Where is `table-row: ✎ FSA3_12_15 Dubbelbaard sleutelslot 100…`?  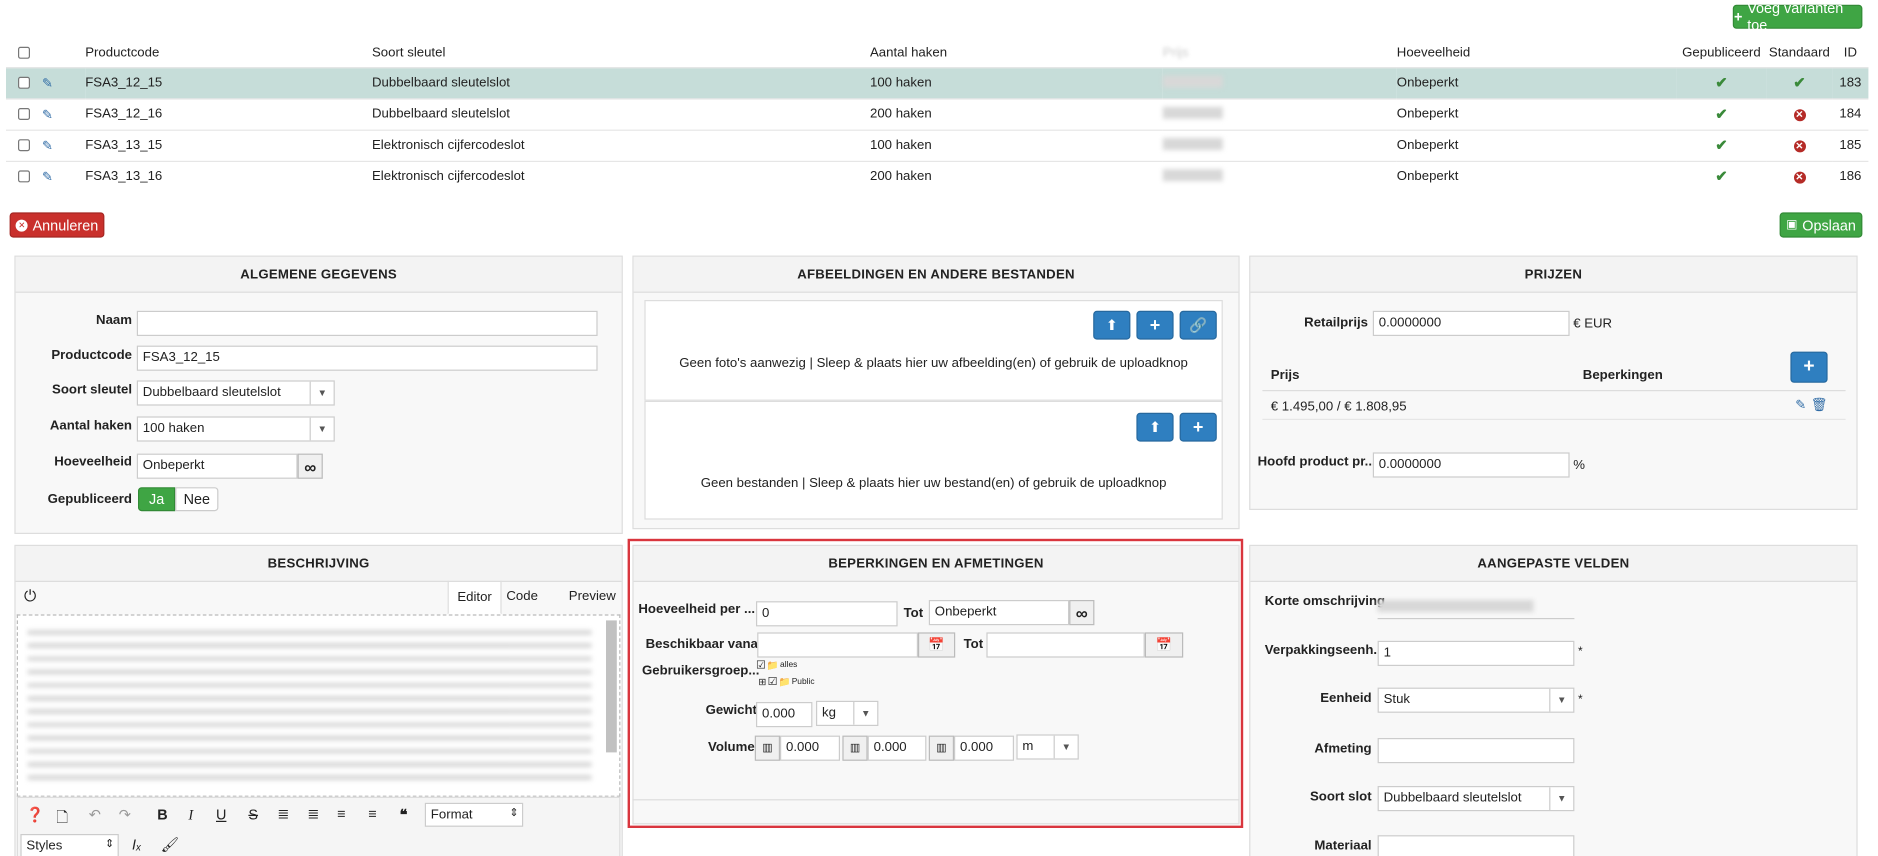 table-row: ✎ FSA3_12_15 Dubbelbaard sleutelslot 100… is located at coordinates (937, 82).